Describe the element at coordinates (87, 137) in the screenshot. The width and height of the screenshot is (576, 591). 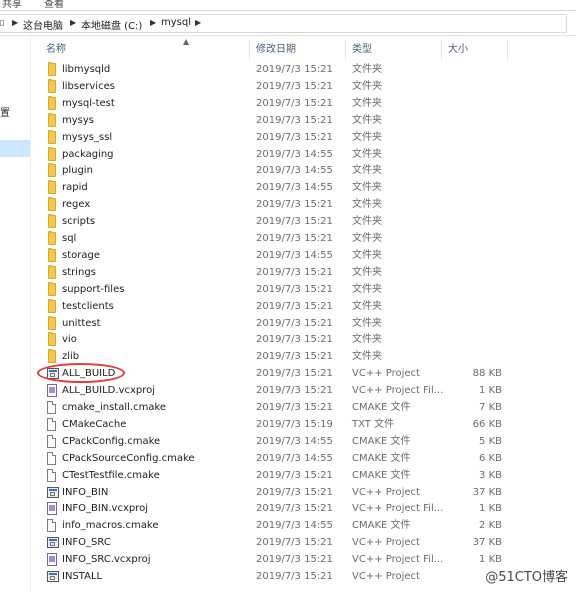
I see `file-name: mysys_ssl` at that location.